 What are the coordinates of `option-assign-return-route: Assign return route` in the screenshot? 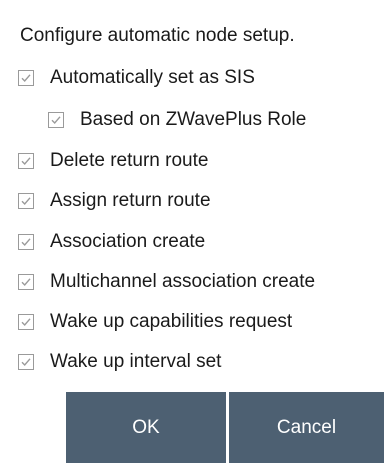 It's located at (114, 201).